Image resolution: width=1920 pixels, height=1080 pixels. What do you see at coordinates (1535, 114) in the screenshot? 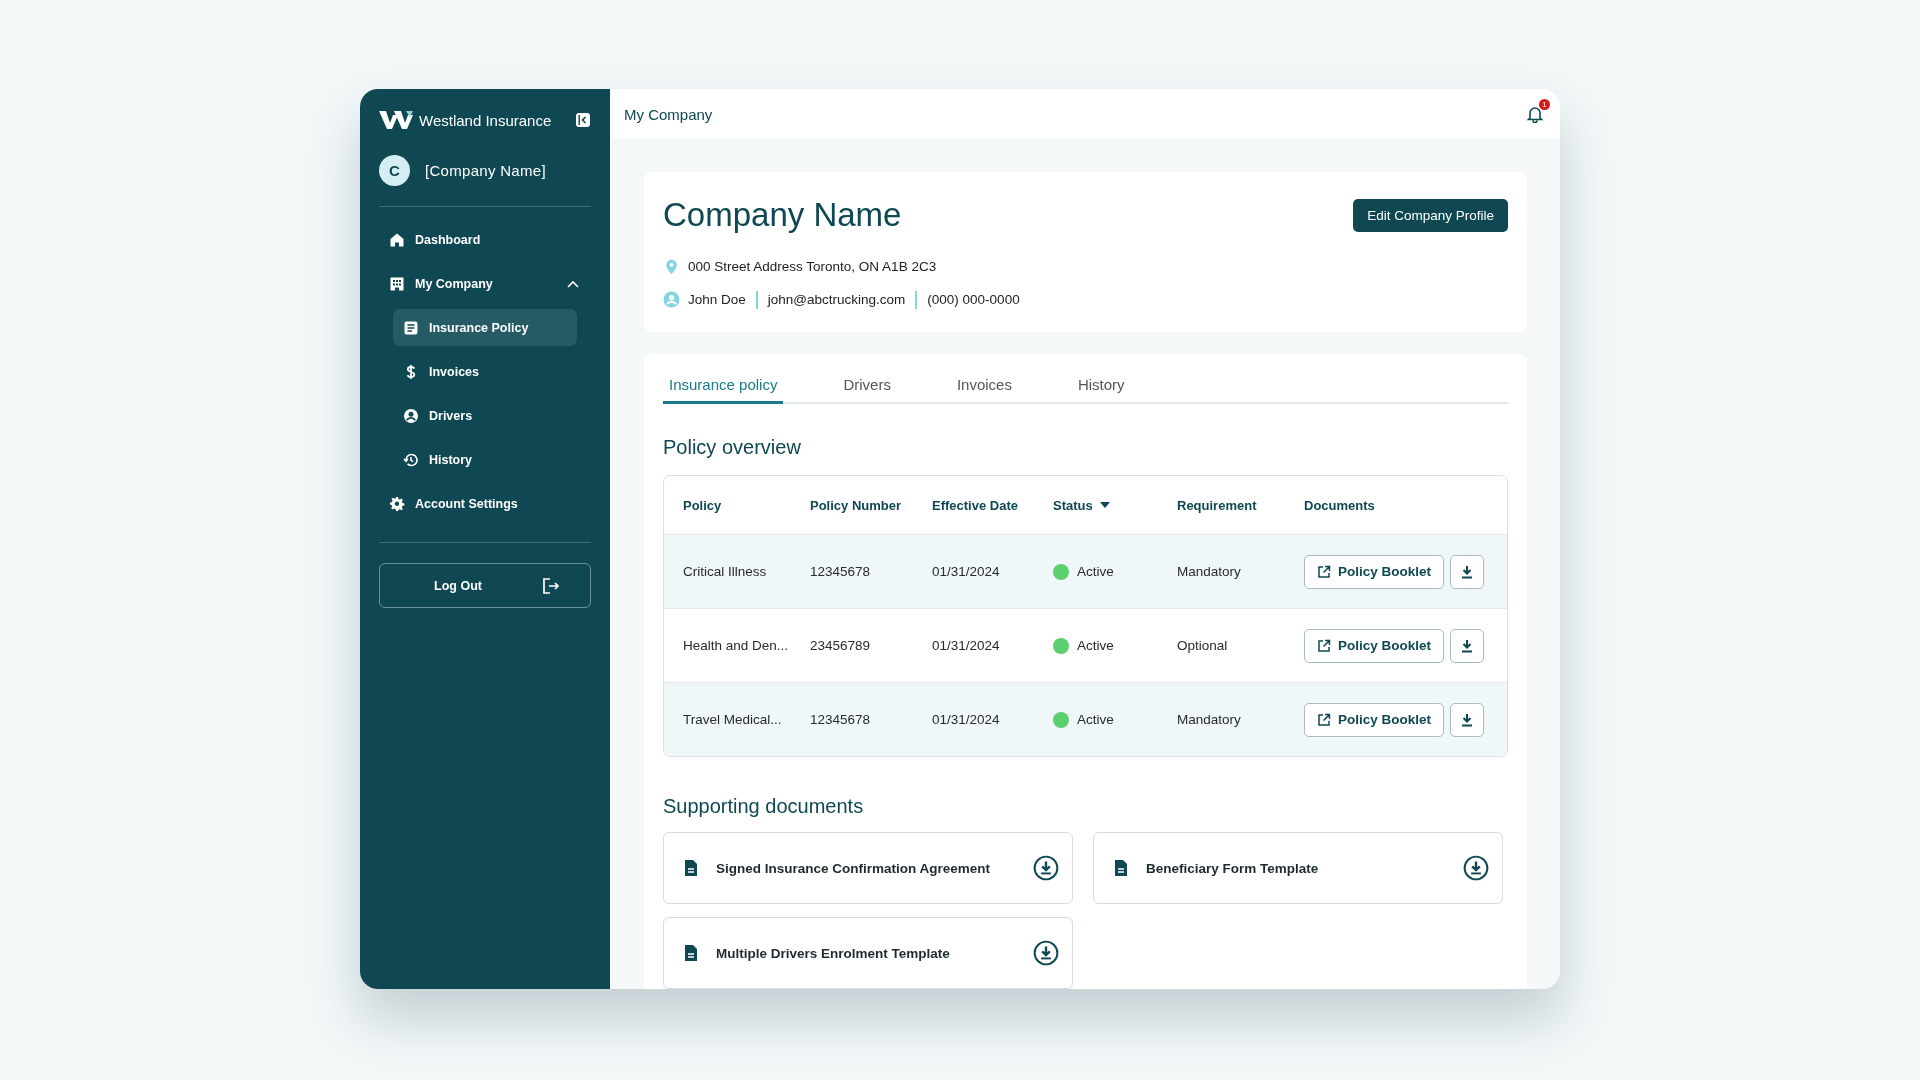
I see `notification-bell-icon` at bounding box center [1535, 114].